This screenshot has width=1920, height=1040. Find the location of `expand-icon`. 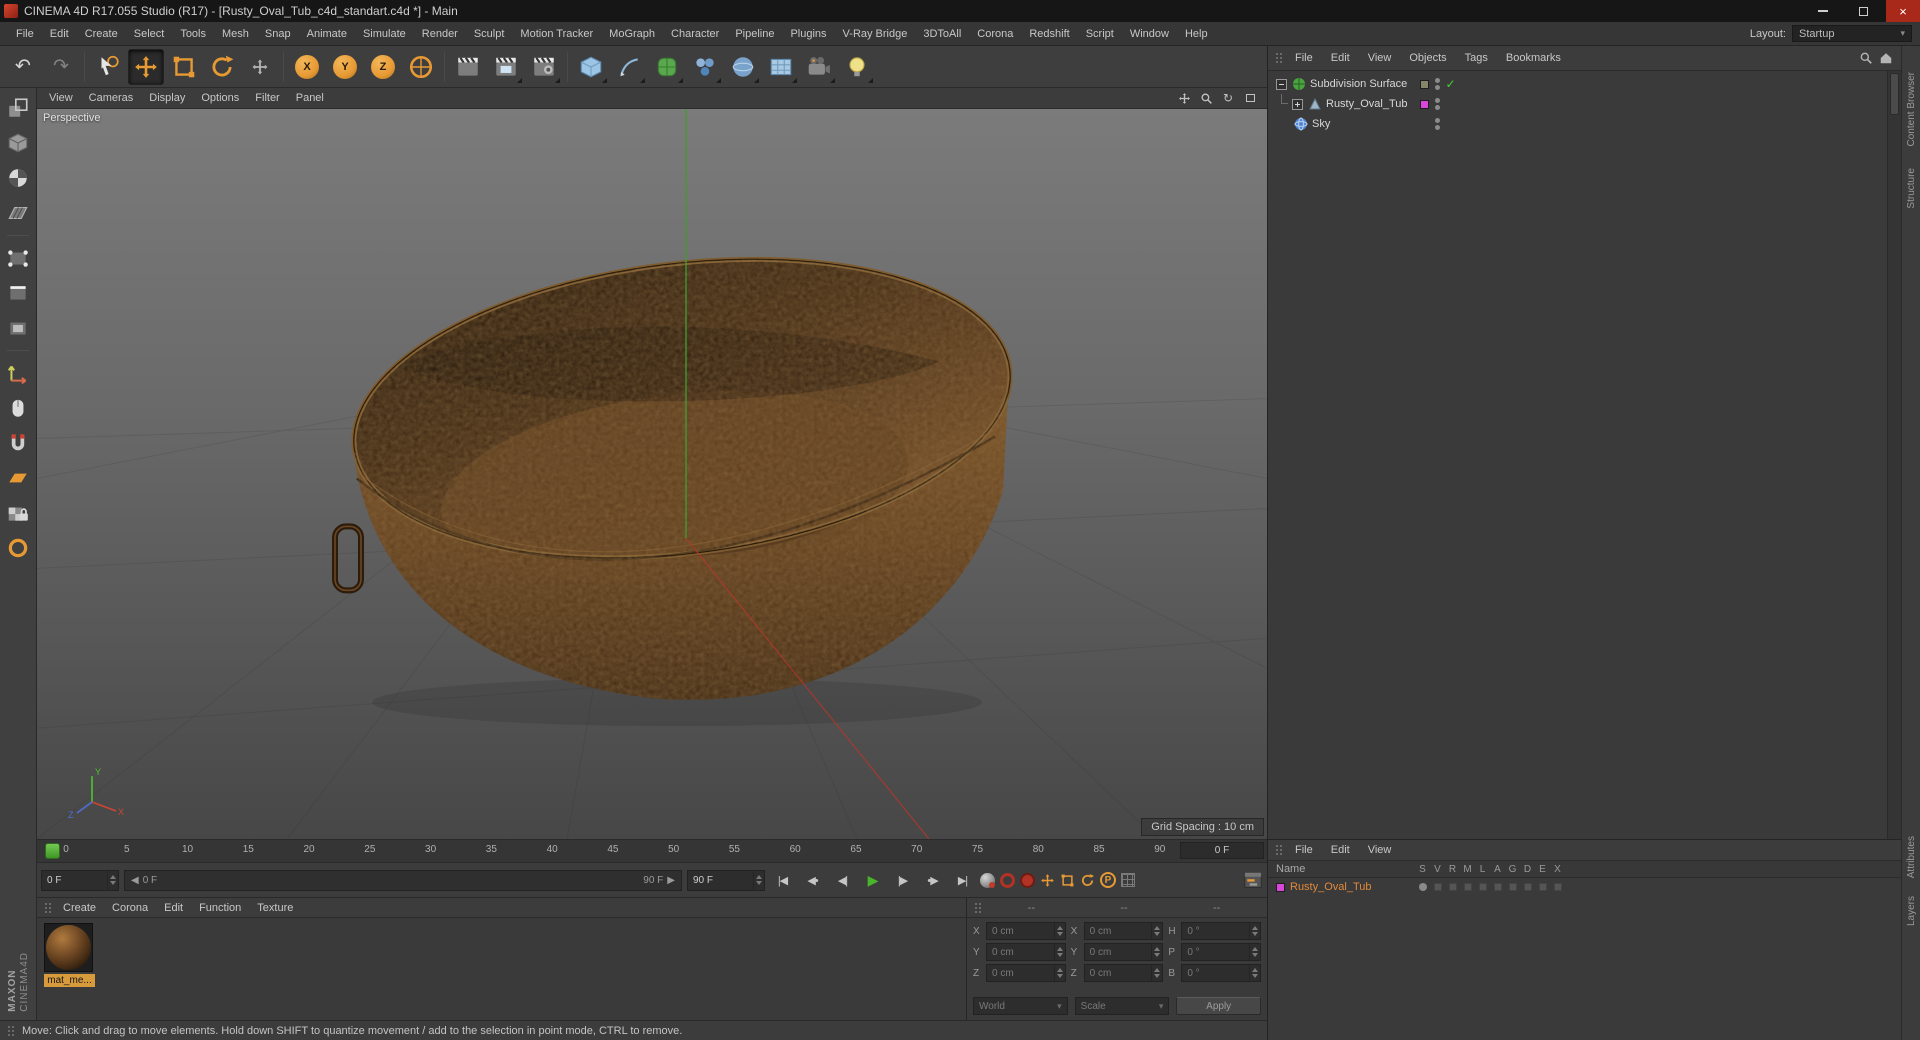

expand-icon is located at coordinates (1297, 104).